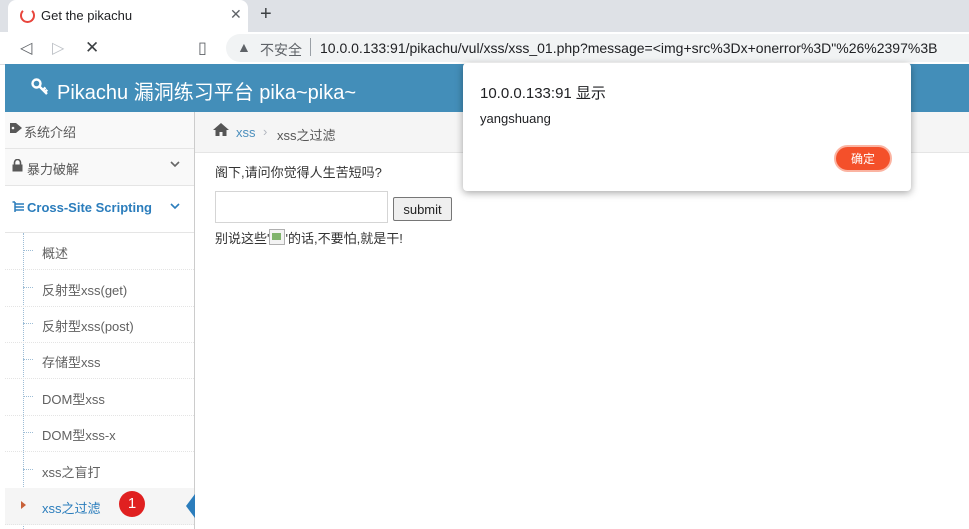 The height and width of the screenshot is (529, 969). Describe the element at coordinates (344, 238) in the screenshot. I see `result-suffix: '的话,不要怕,就是干!` at that location.